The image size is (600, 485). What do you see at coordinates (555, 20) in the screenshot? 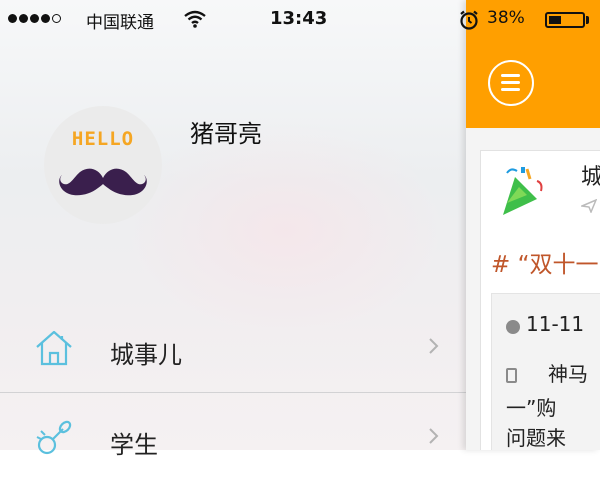
I see `battery-level` at bounding box center [555, 20].